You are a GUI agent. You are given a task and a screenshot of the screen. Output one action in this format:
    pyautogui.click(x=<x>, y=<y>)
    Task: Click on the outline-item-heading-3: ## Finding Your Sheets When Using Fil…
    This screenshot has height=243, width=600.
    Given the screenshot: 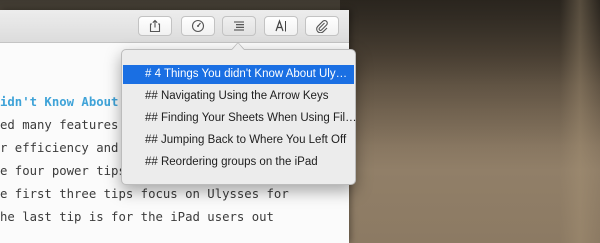 What is the action you would take?
    pyautogui.click(x=240, y=118)
    